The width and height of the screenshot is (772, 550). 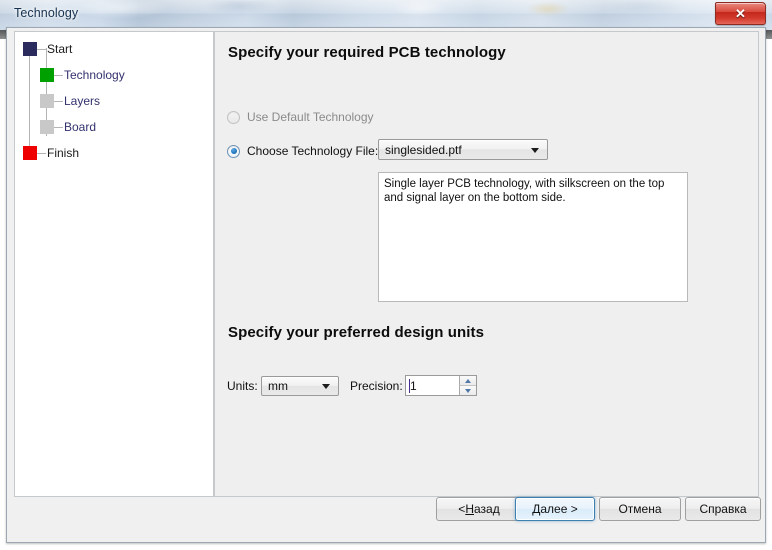 I want to click on spinner-down-icon, so click(x=467, y=390).